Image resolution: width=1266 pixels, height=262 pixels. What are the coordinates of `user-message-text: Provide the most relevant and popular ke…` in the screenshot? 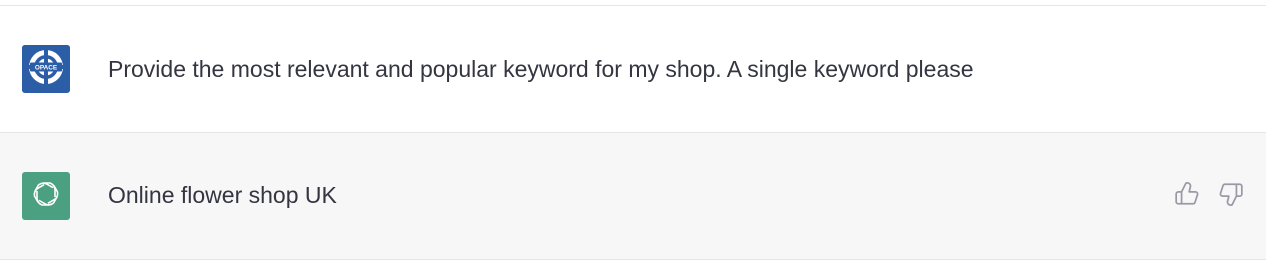 It's located at (541, 69).